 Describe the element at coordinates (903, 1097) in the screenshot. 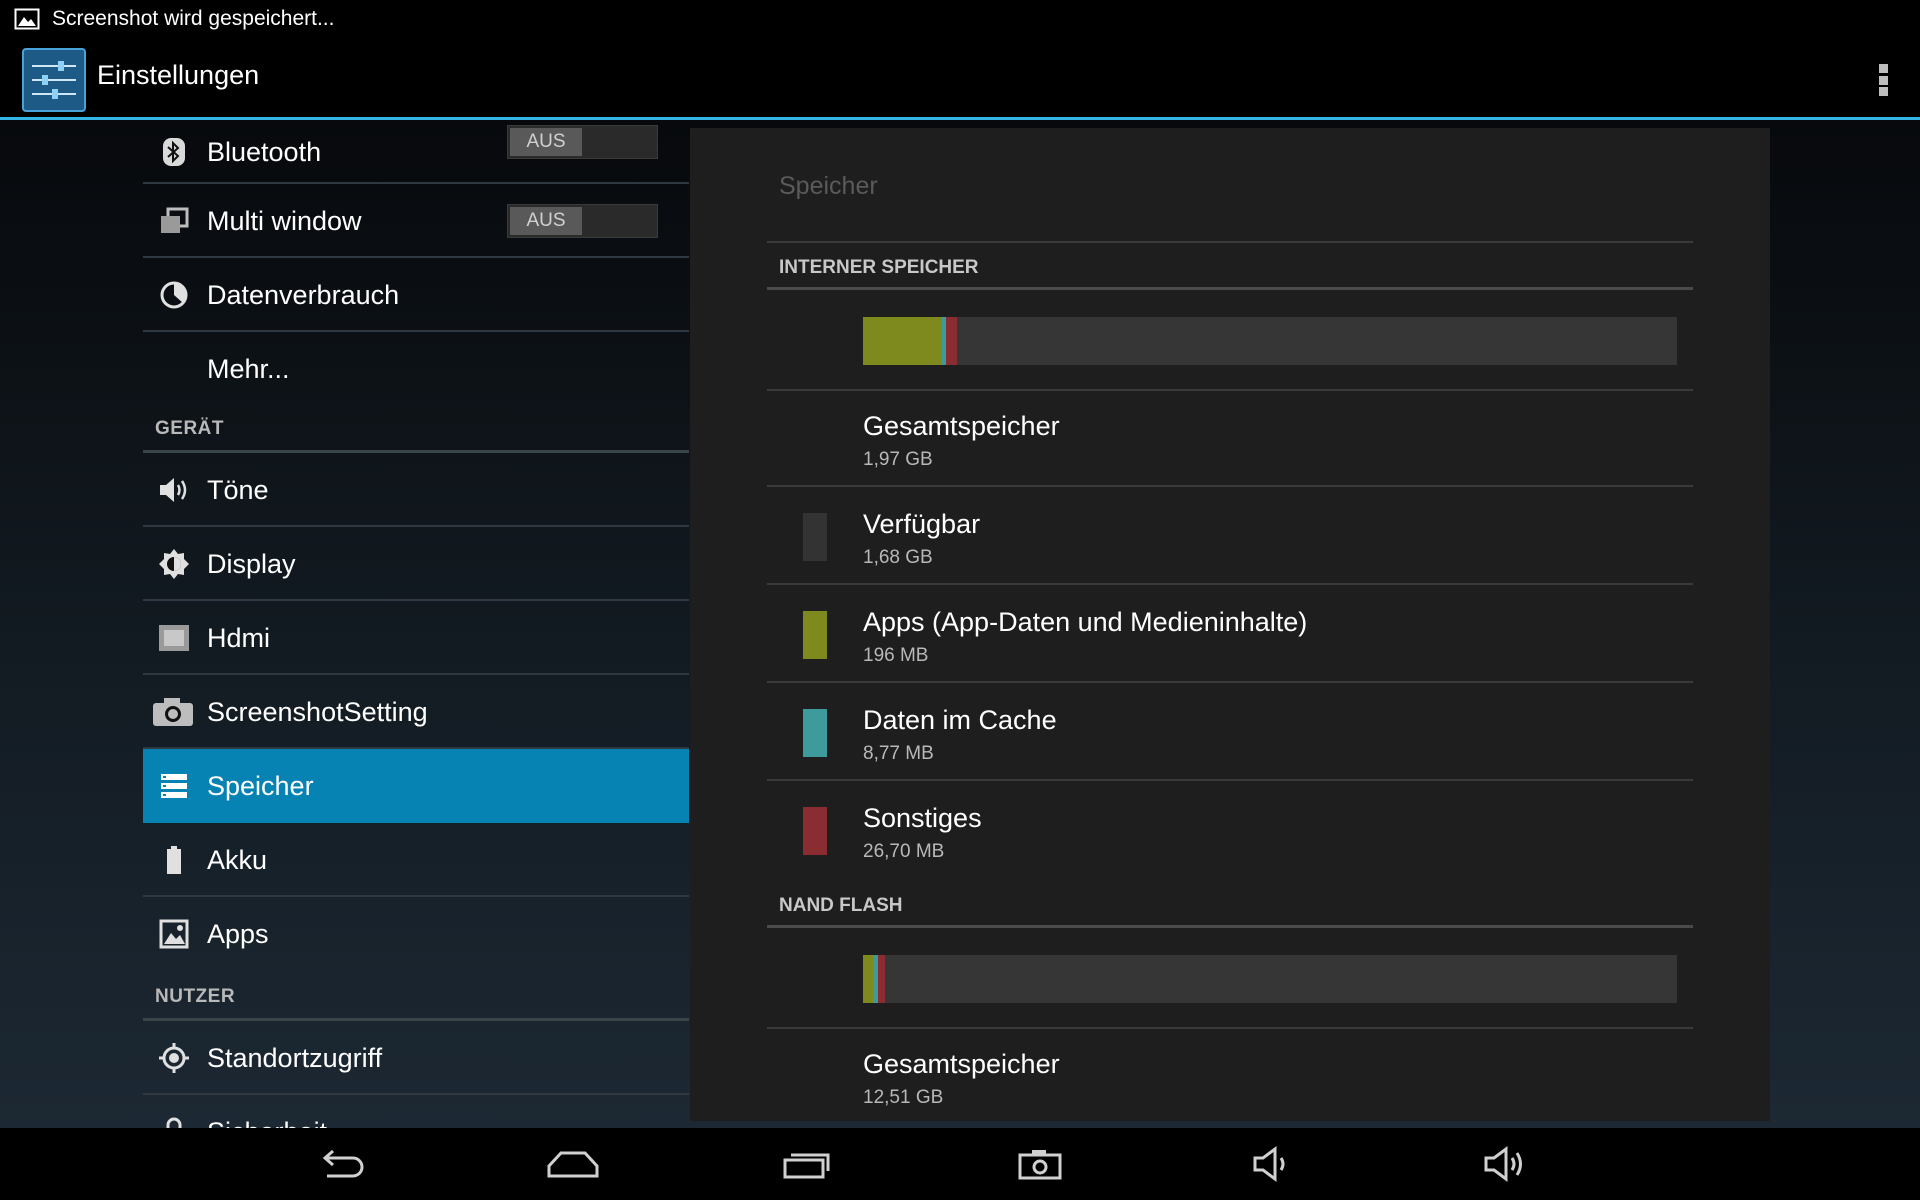

I see `storage-item-value: 12,51 GB` at that location.